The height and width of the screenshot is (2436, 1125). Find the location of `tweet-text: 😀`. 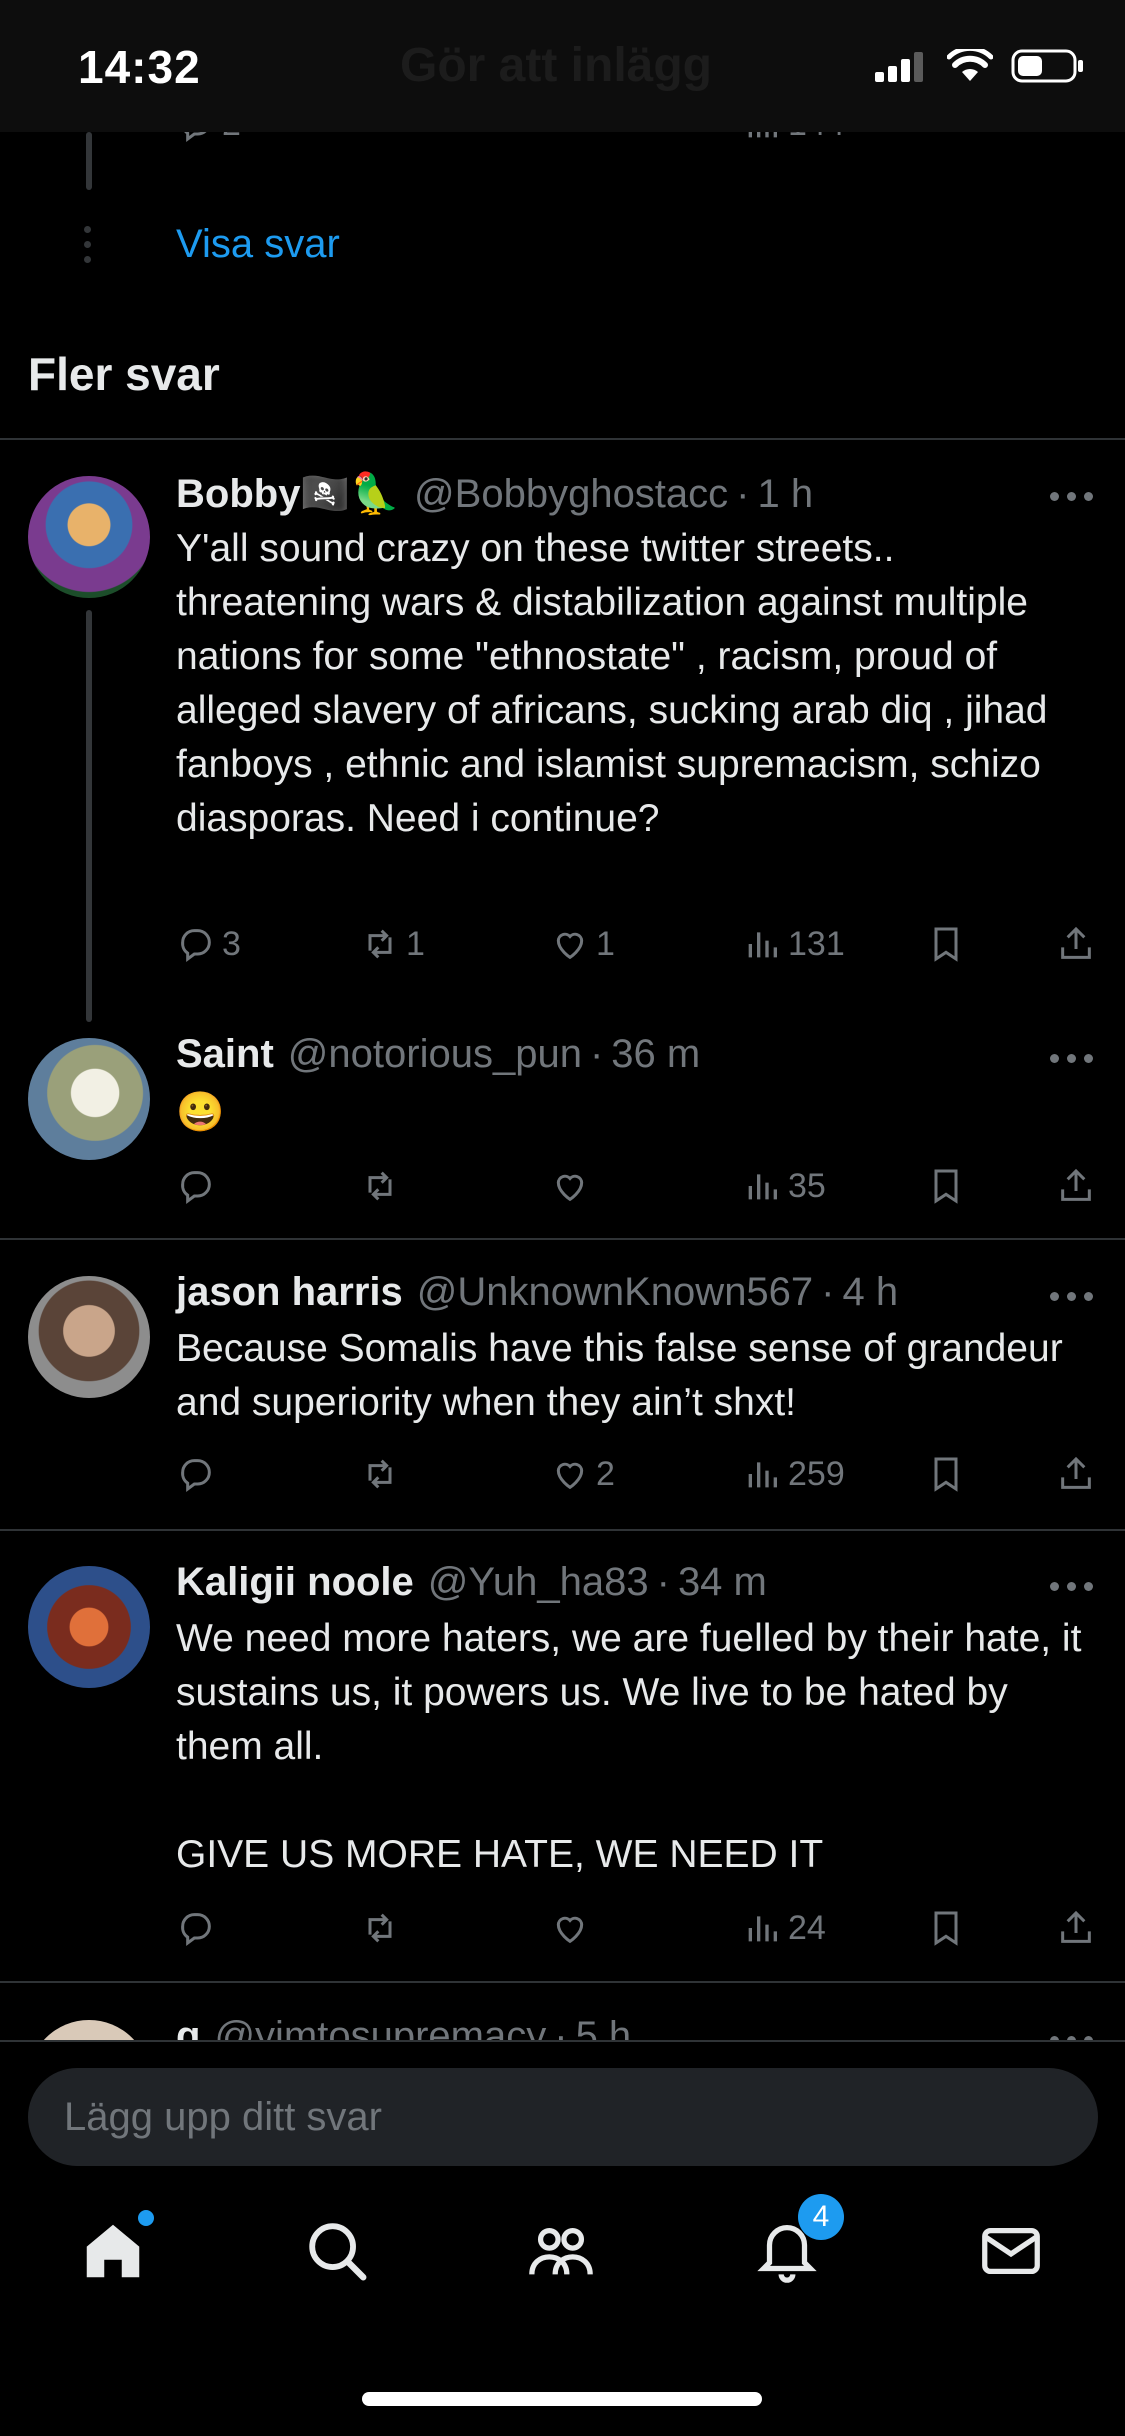

tweet-text: 😀 is located at coordinates (200, 1112).